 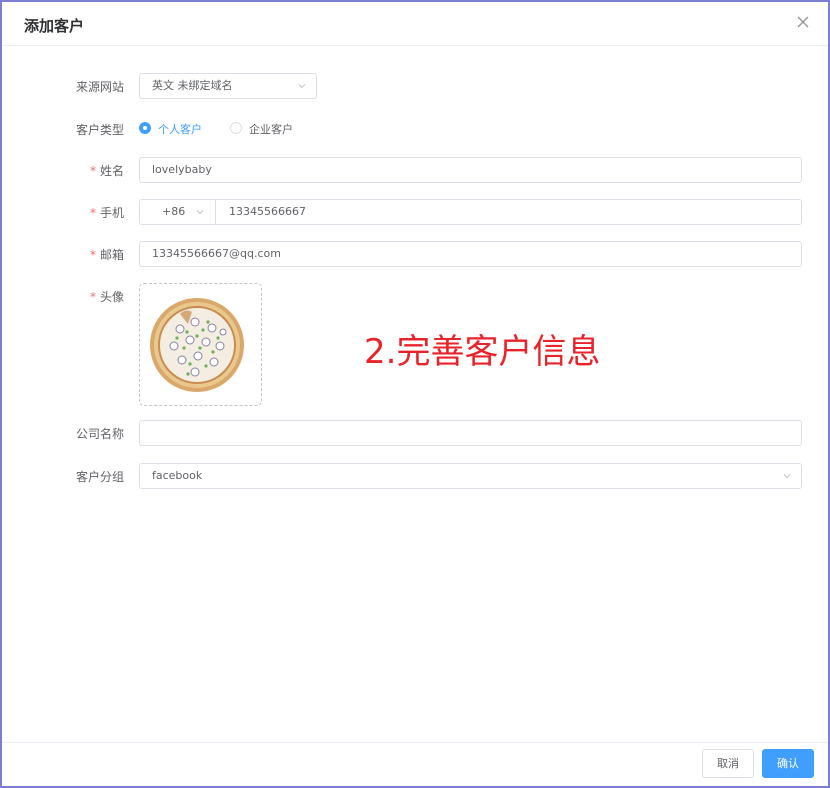 I want to click on source-site-value: 英文 未绑定域名, so click(x=192, y=85).